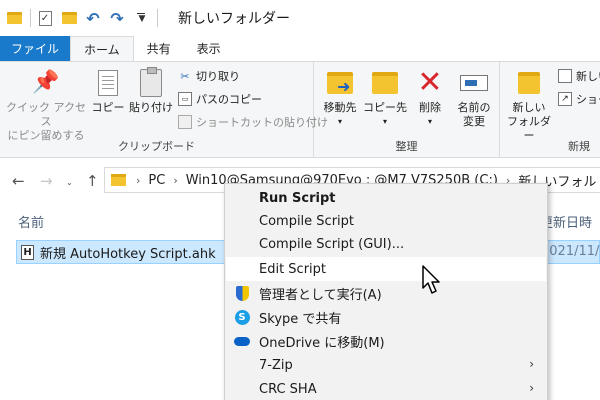 The width and height of the screenshot is (600, 400). I want to click on menu-item-label: CRC SHA, so click(288, 389).